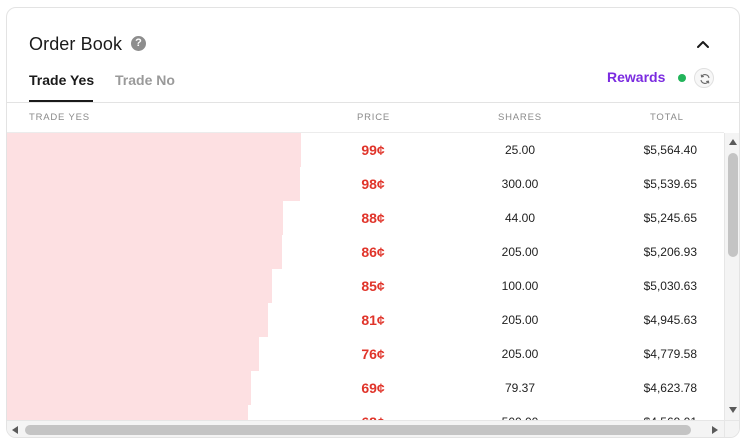 This screenshot has width=749, height=445. Describe the element at coordinates (138, 43) in the screenshot. I see `help-icon: ?` at that location.